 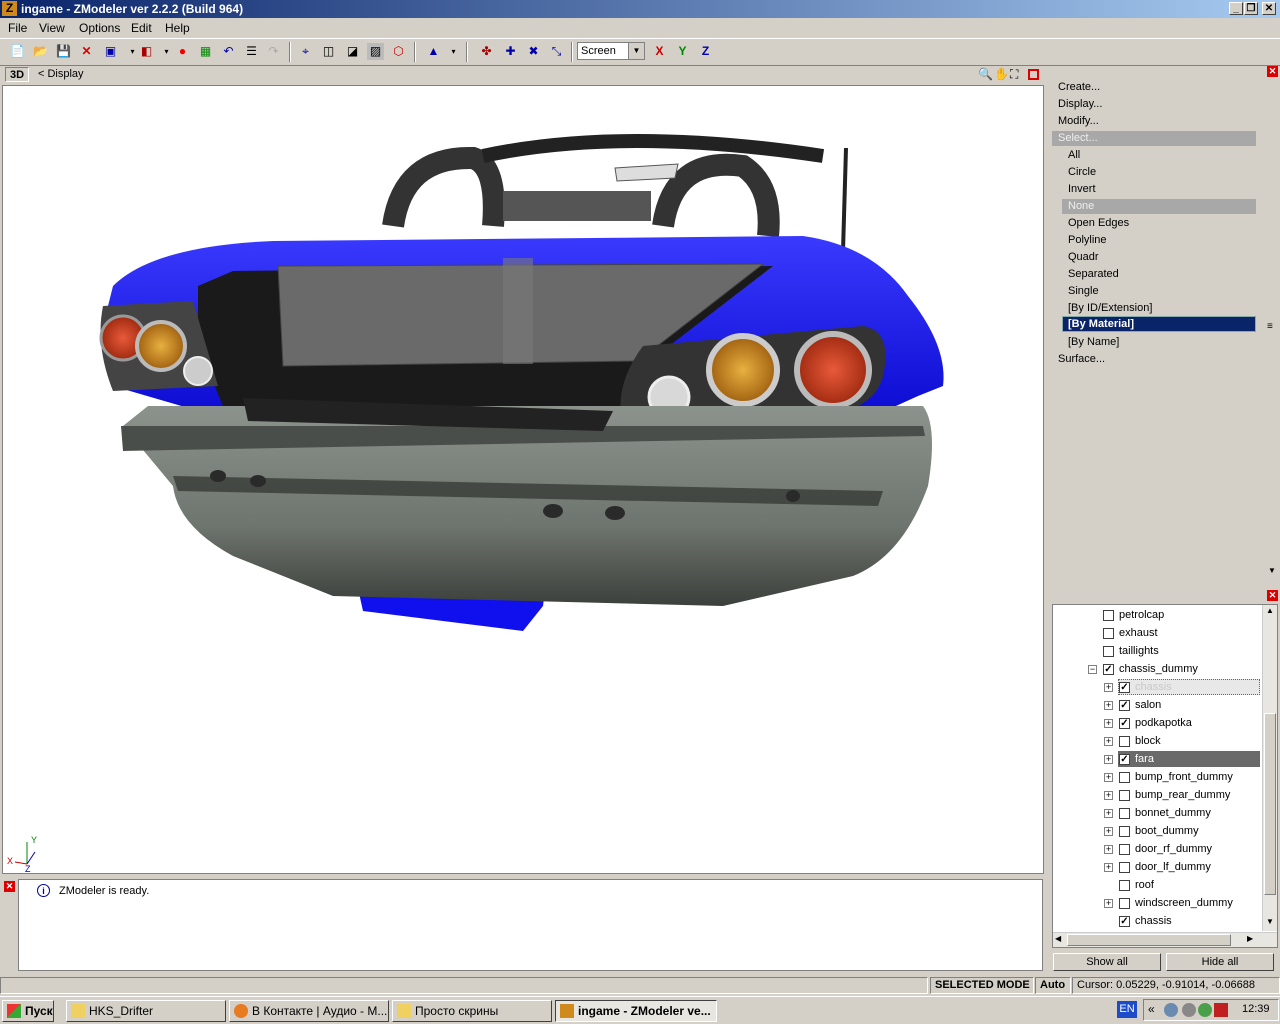 What do you see at coordinates (1272, 595) in the screenshot?
I see `close-tree-icon: ✕` at bounding box center [1272, 595].